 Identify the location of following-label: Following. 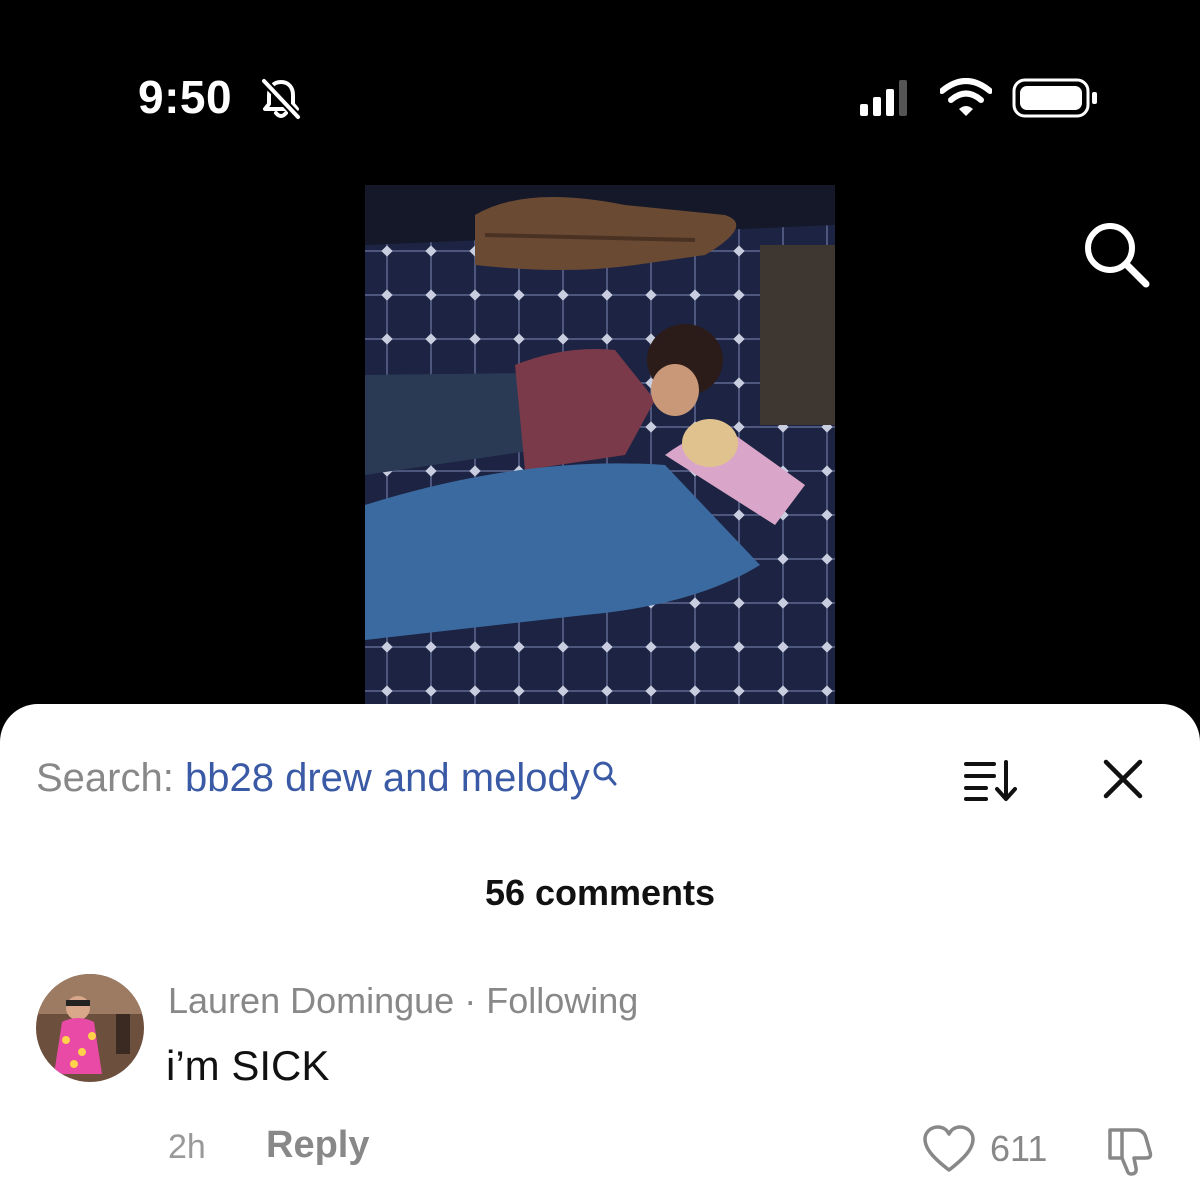
(562, 1000).